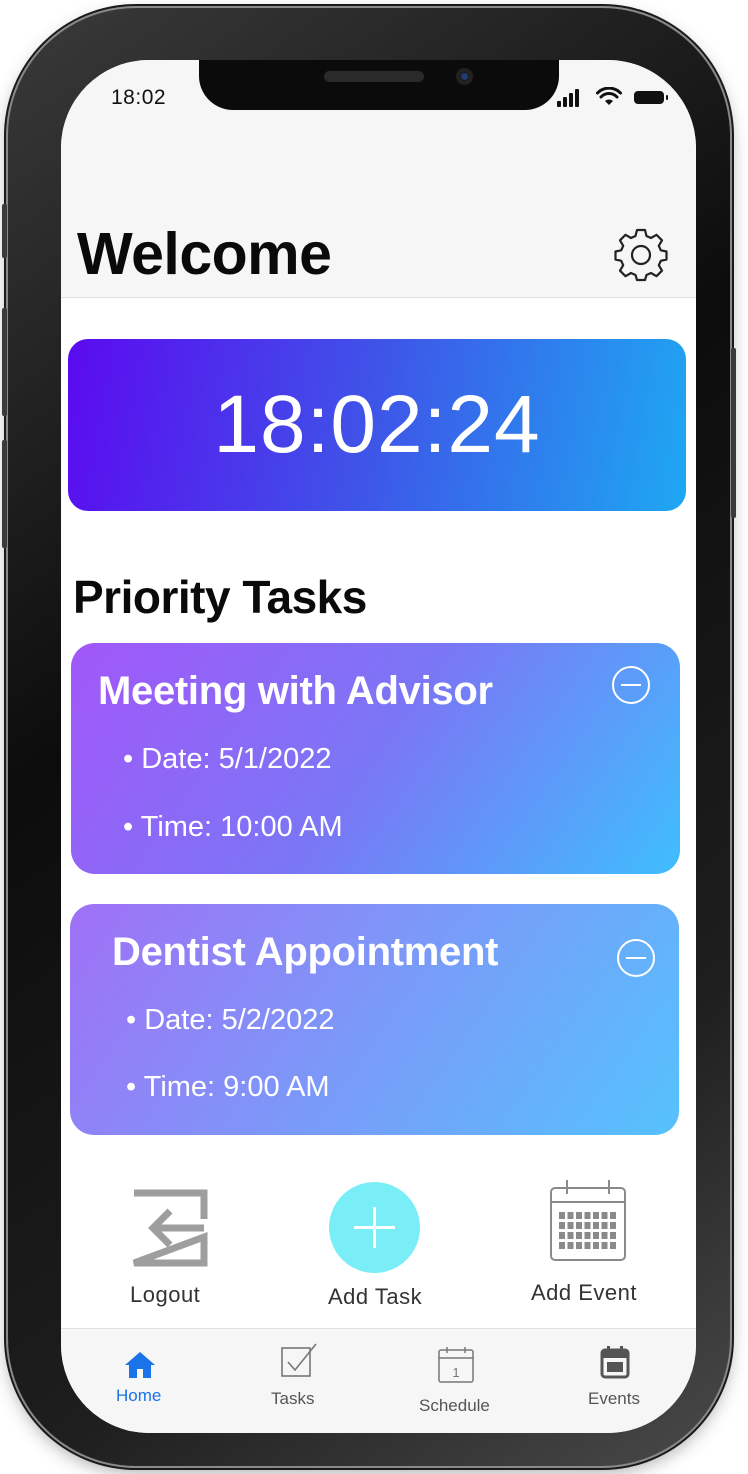 This screenshot has height=1474, width=748. I want to click on task-time: • Time: 9:00 AM, so click(228, 1087).